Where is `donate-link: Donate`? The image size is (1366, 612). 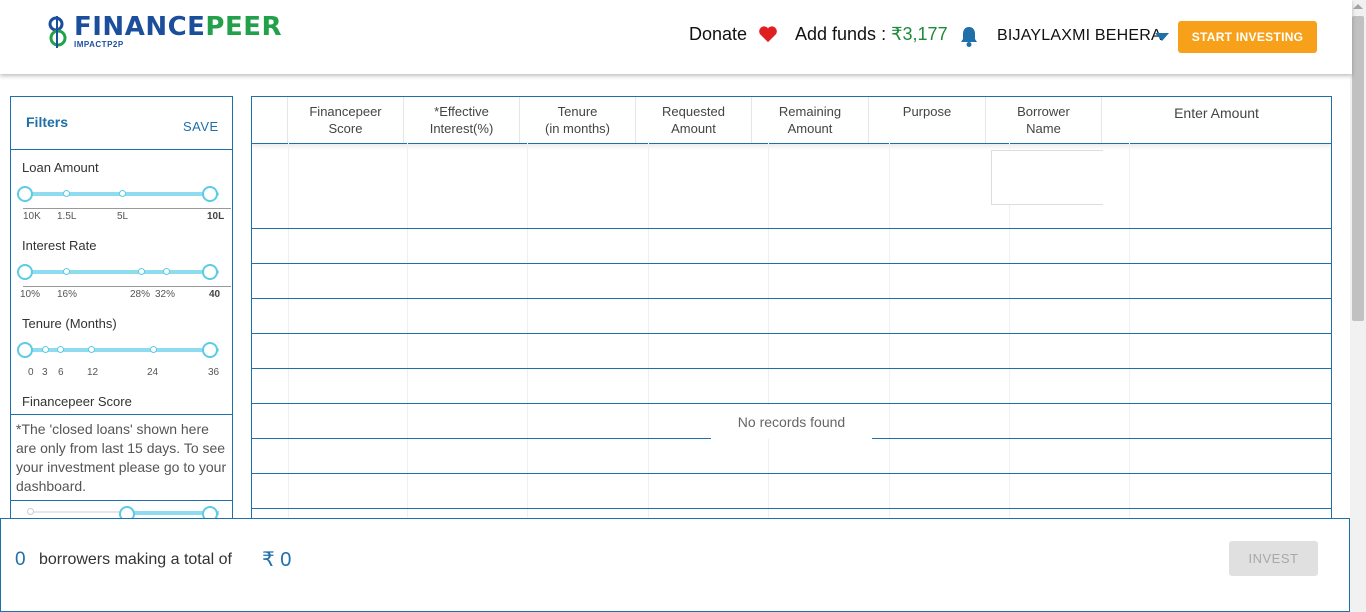 donate-link: Donate is located at coordinates (718, 34).